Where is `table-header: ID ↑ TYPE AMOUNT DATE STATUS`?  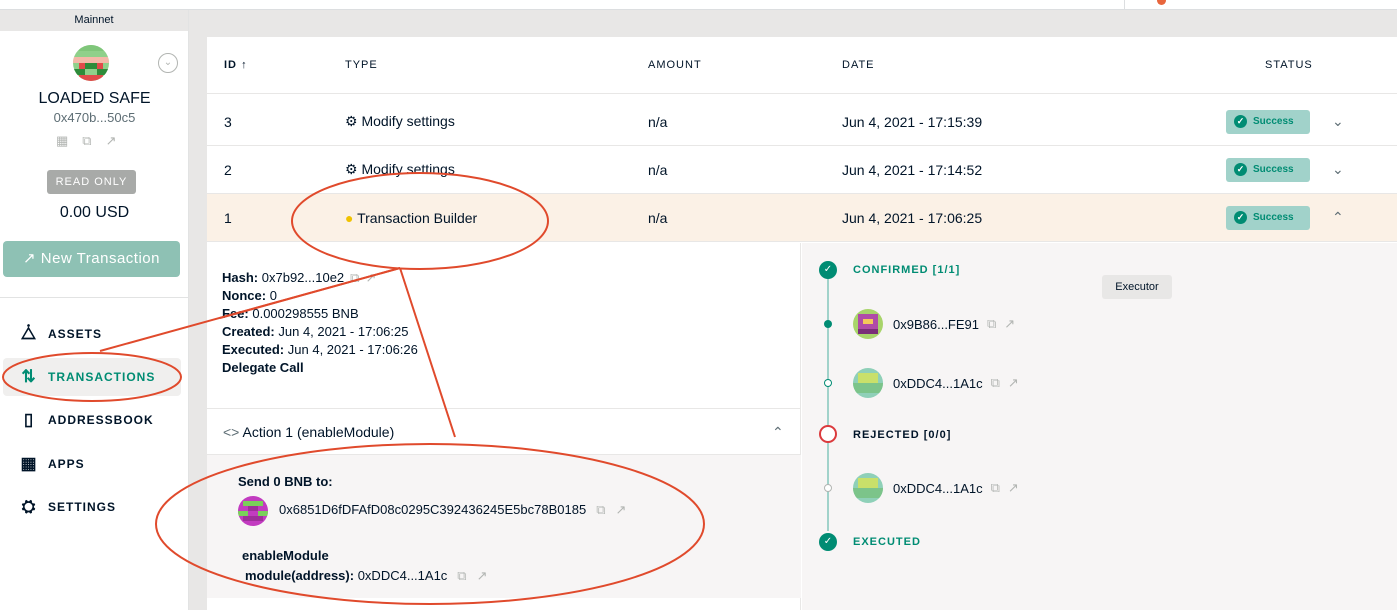 table-header: ID ↑ TYPE AMOUNT DATE STATUS is located at coordinates (802, 65).